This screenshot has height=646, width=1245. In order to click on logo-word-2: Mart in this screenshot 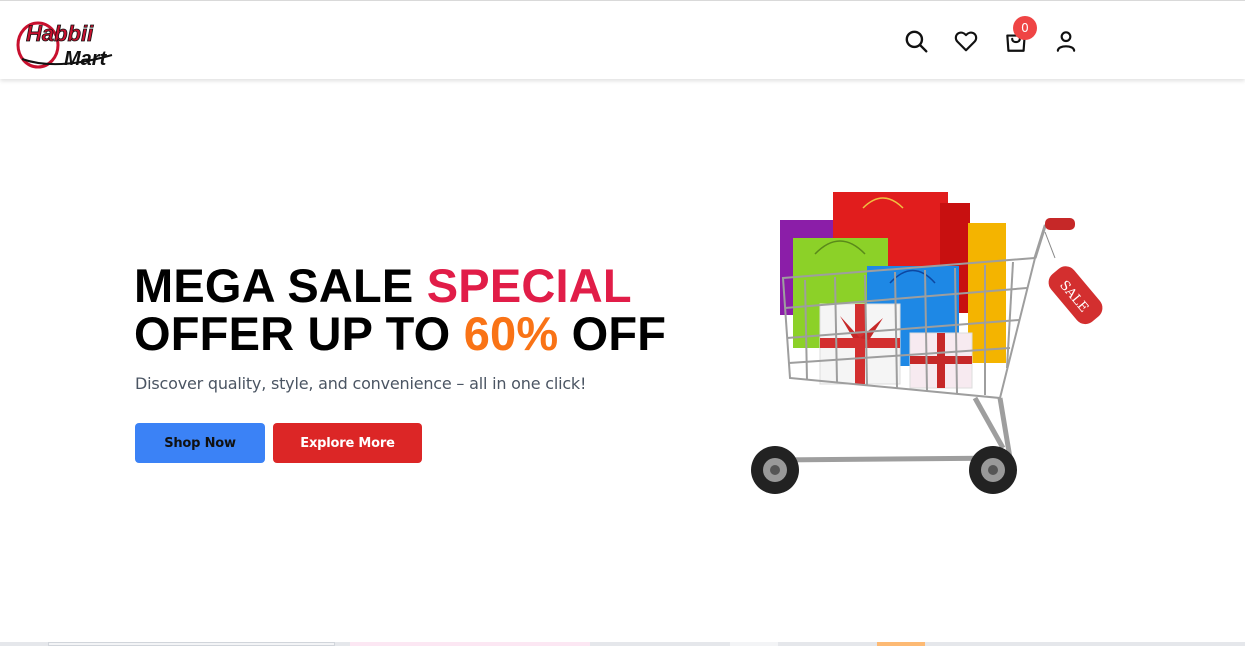, I will do `click(86, 59)`.